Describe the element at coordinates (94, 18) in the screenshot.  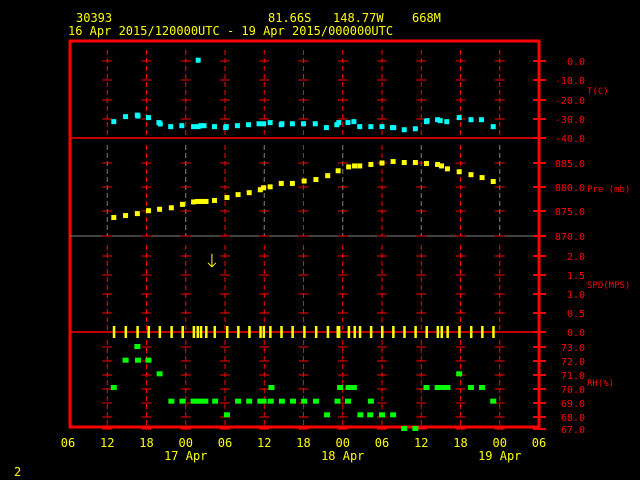
I see `station-id: 30393` at that location.